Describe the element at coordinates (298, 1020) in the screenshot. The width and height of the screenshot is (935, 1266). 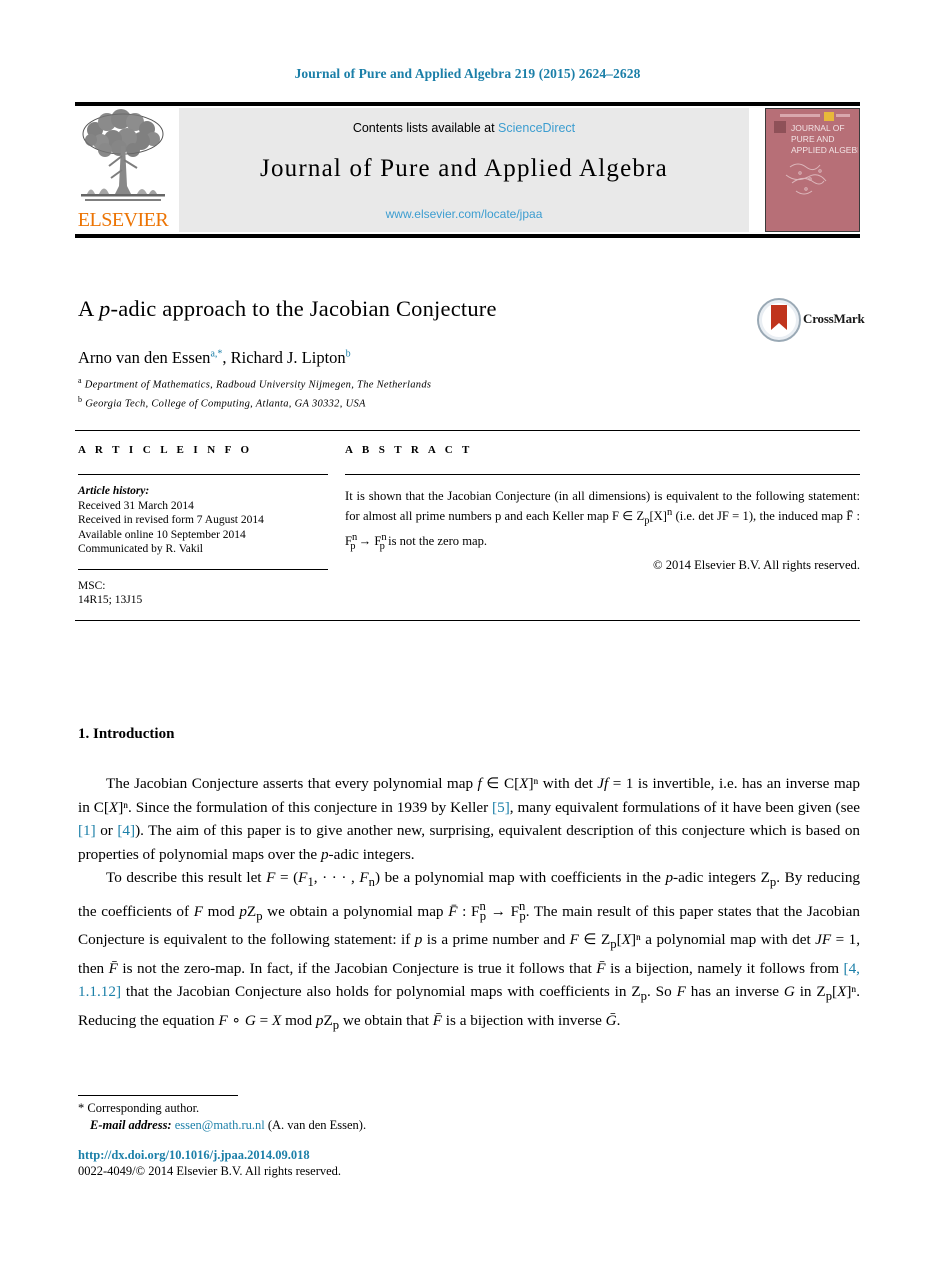
I see `p2-t28: mod` at that location.